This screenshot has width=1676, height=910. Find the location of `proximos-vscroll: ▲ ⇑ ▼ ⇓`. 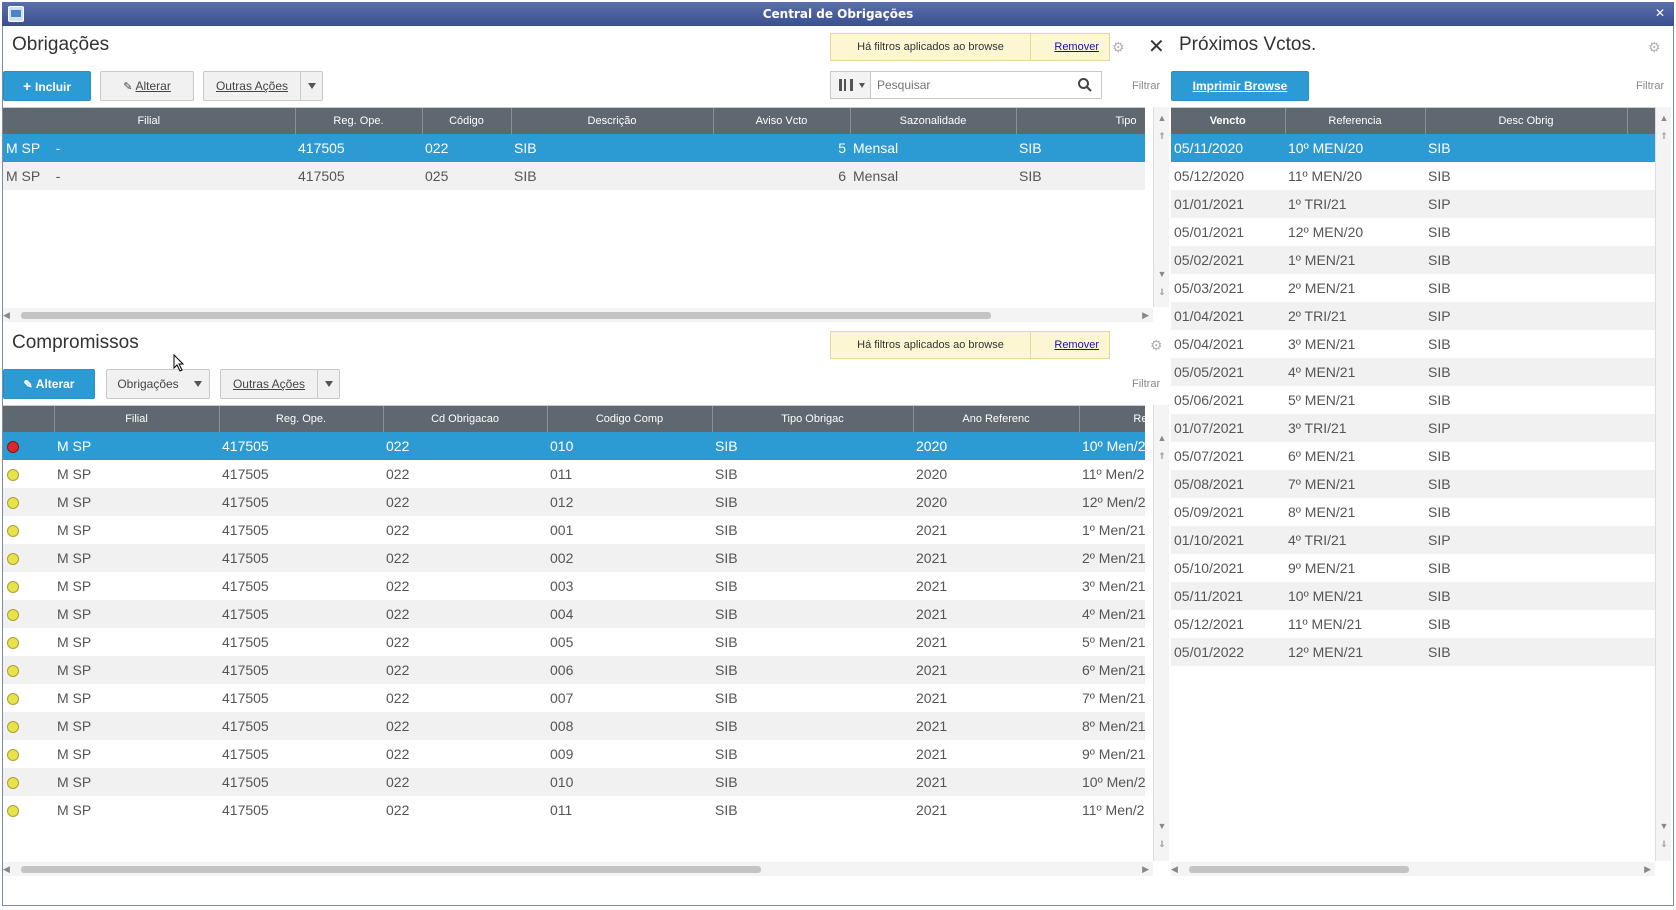

proximos-vscroll: ▲ ⇑ ▼ ⇓ is located at coordinates (1663, 484).